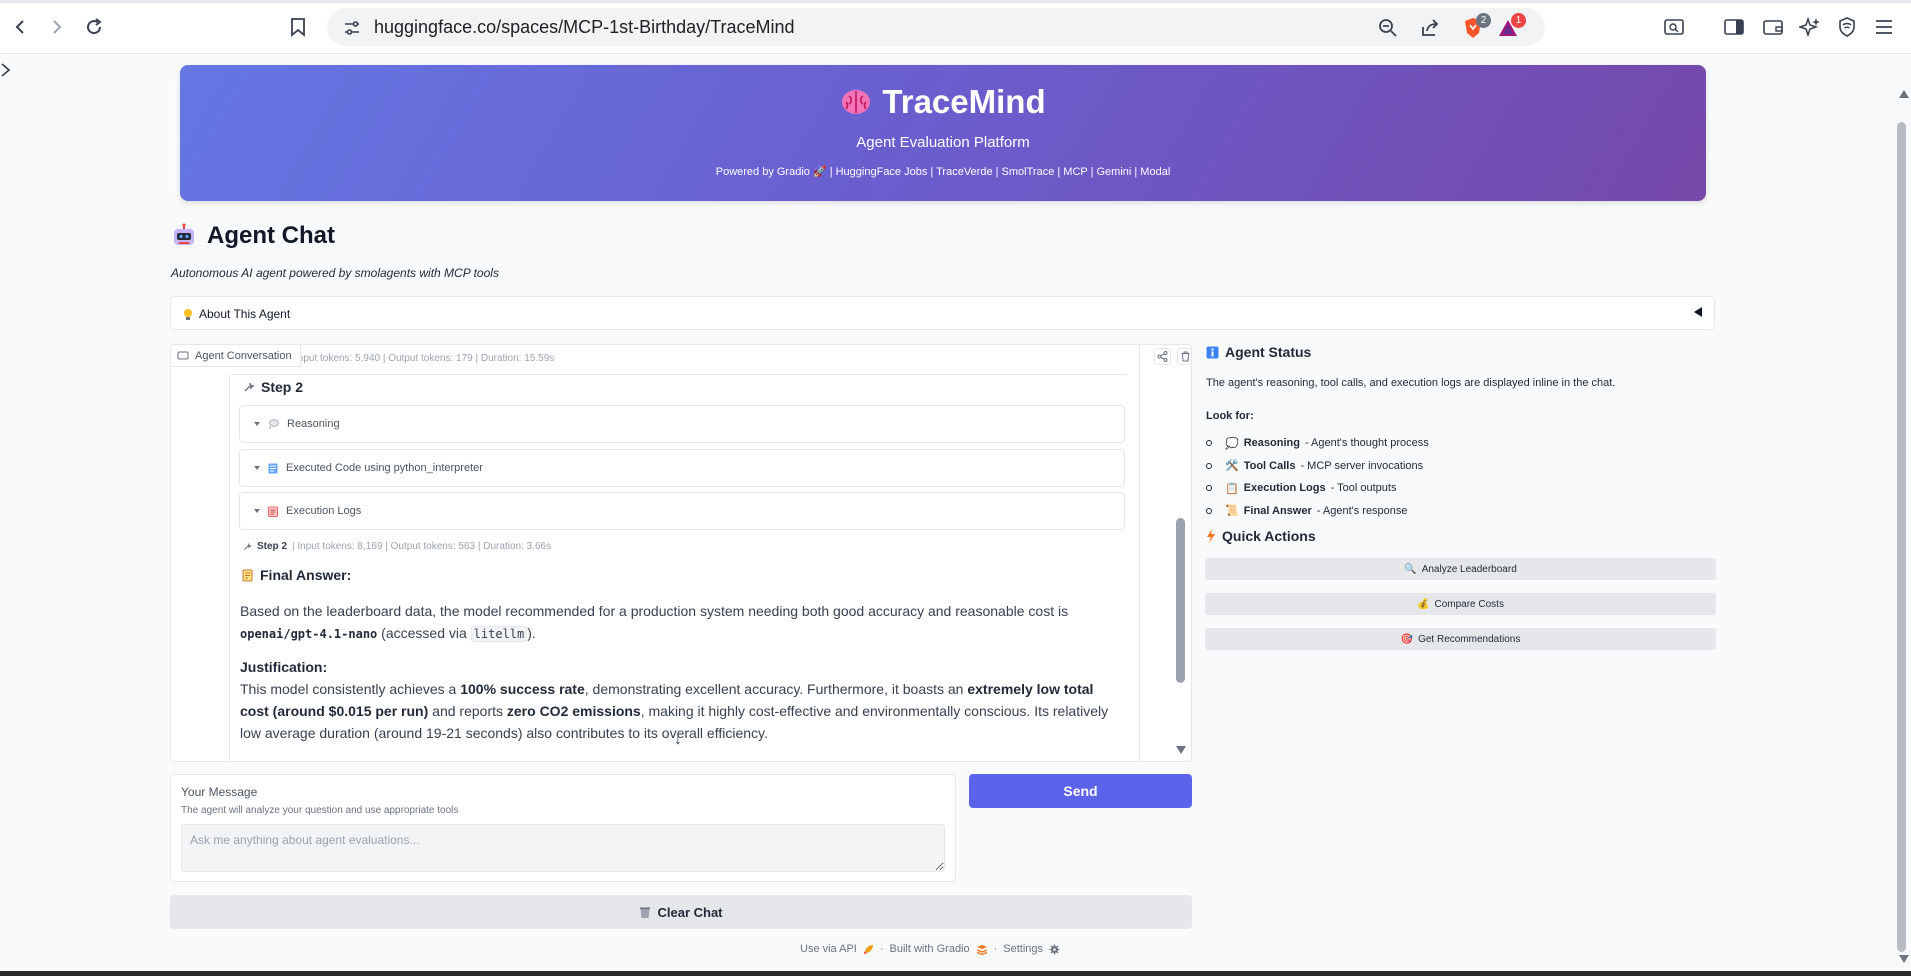 Image resolution: width=1911 pixels, height=976 pixels. I want to click on app-title-text: TraceMind, so click(964, 101).